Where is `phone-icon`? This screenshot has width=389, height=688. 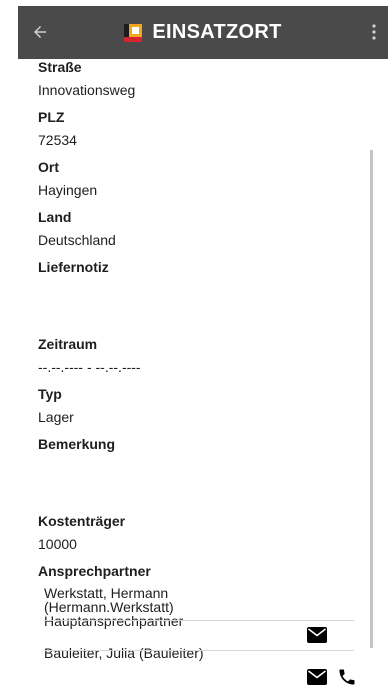 phone-icon is located at coordinates (347, 677).